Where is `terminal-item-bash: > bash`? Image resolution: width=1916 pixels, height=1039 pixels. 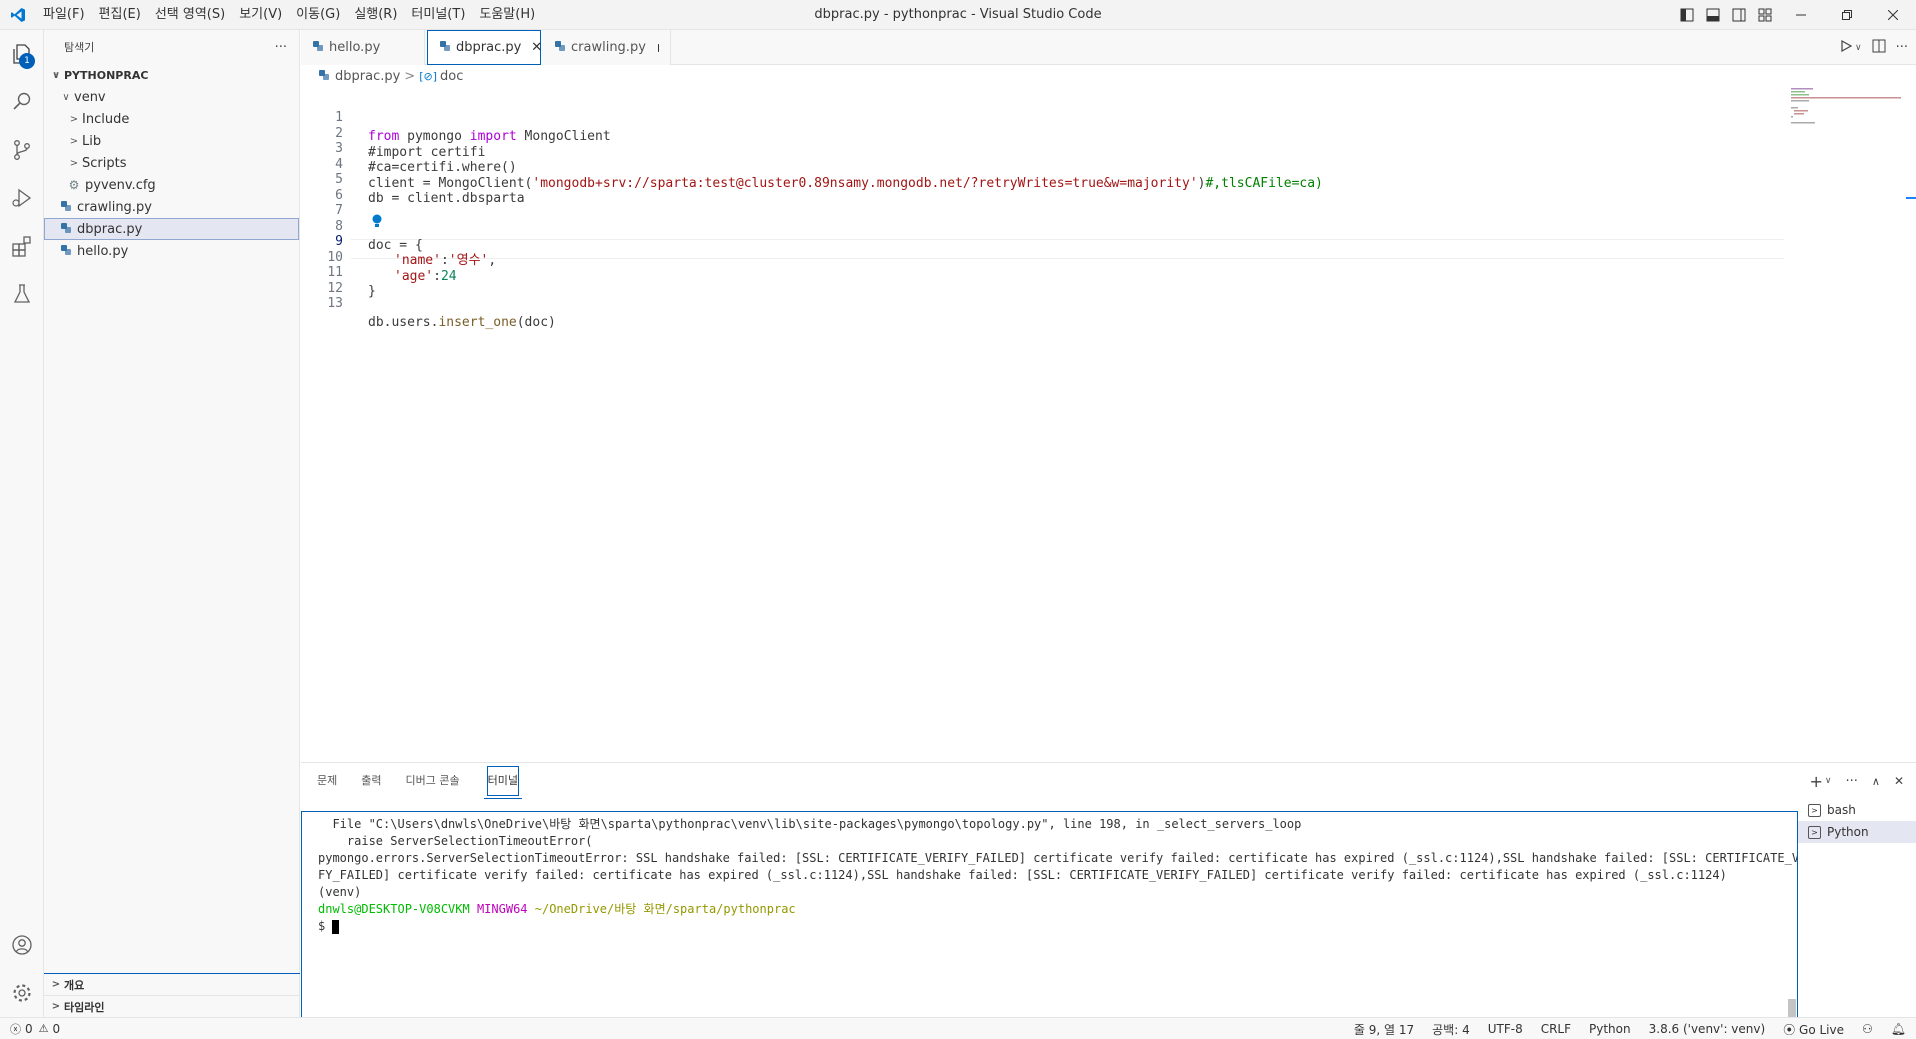
terminal-item-bash: > bash is located at coordinates (1857, 810).